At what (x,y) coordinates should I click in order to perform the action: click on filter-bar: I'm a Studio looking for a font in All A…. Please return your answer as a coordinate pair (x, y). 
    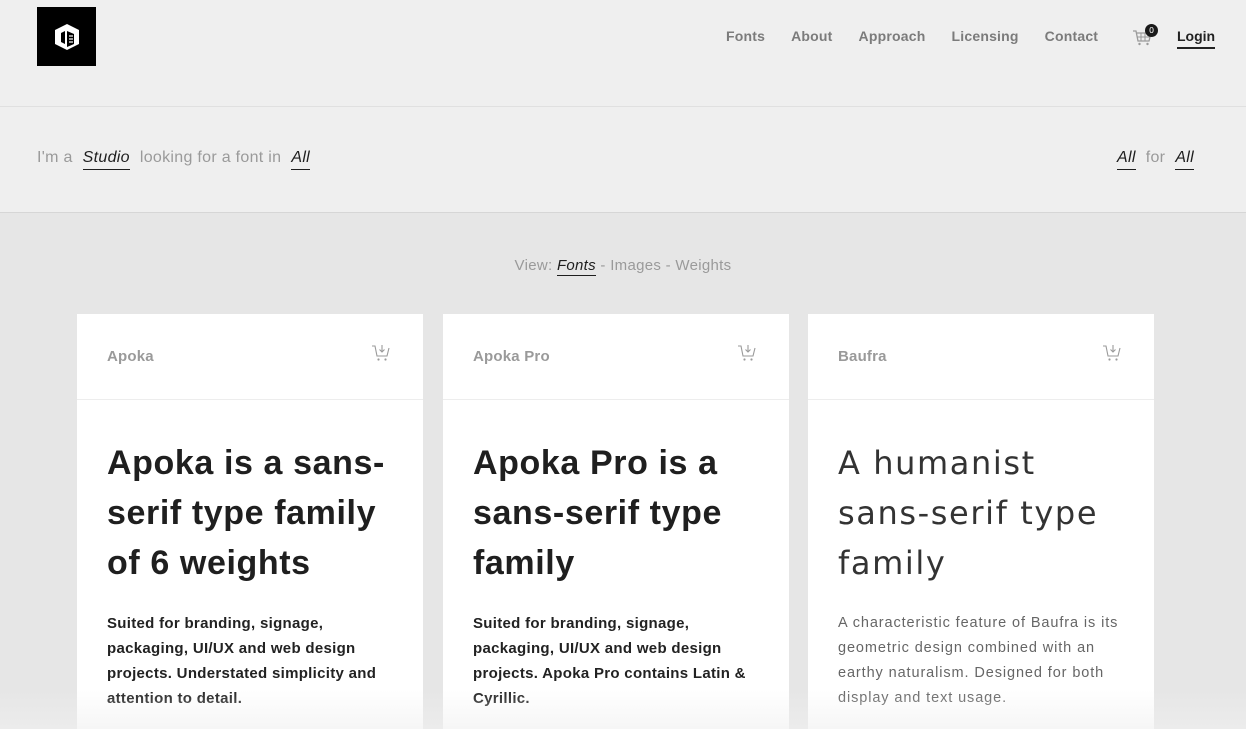
    Looking at the image, I should click on (623, 160).